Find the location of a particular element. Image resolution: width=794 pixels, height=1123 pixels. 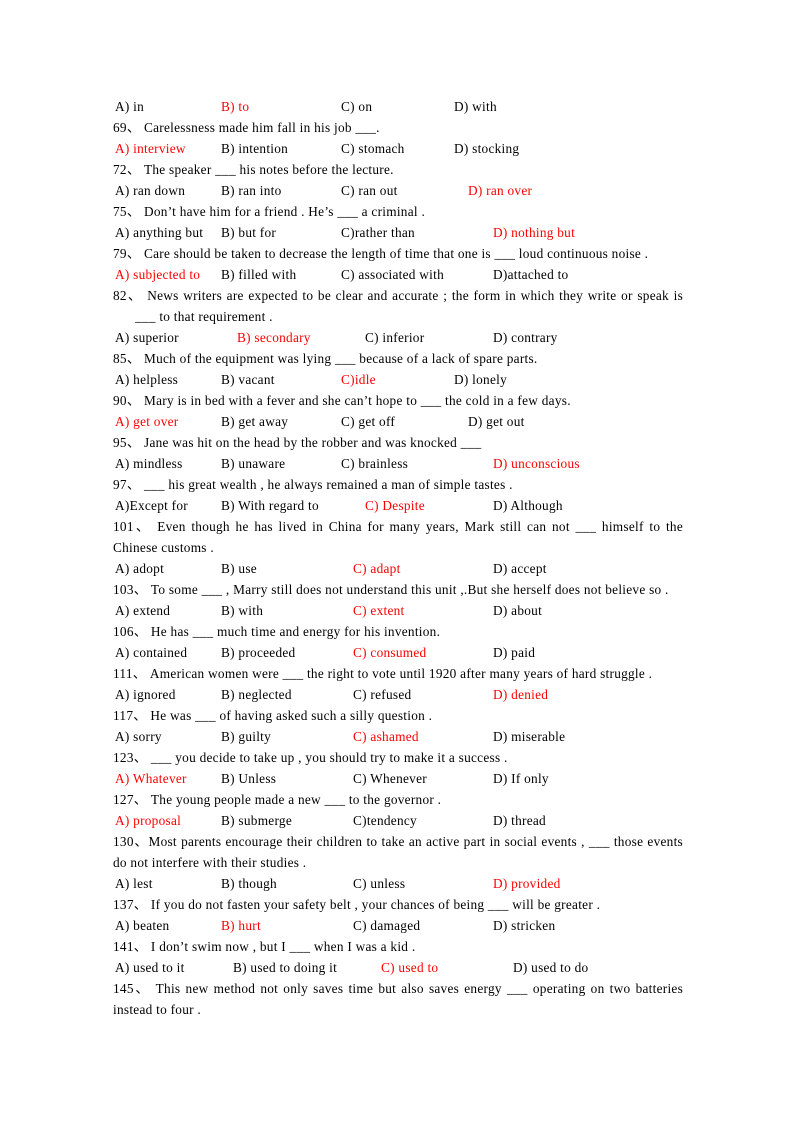

answer-option: B) ran into is located at coordinates (251, 190).